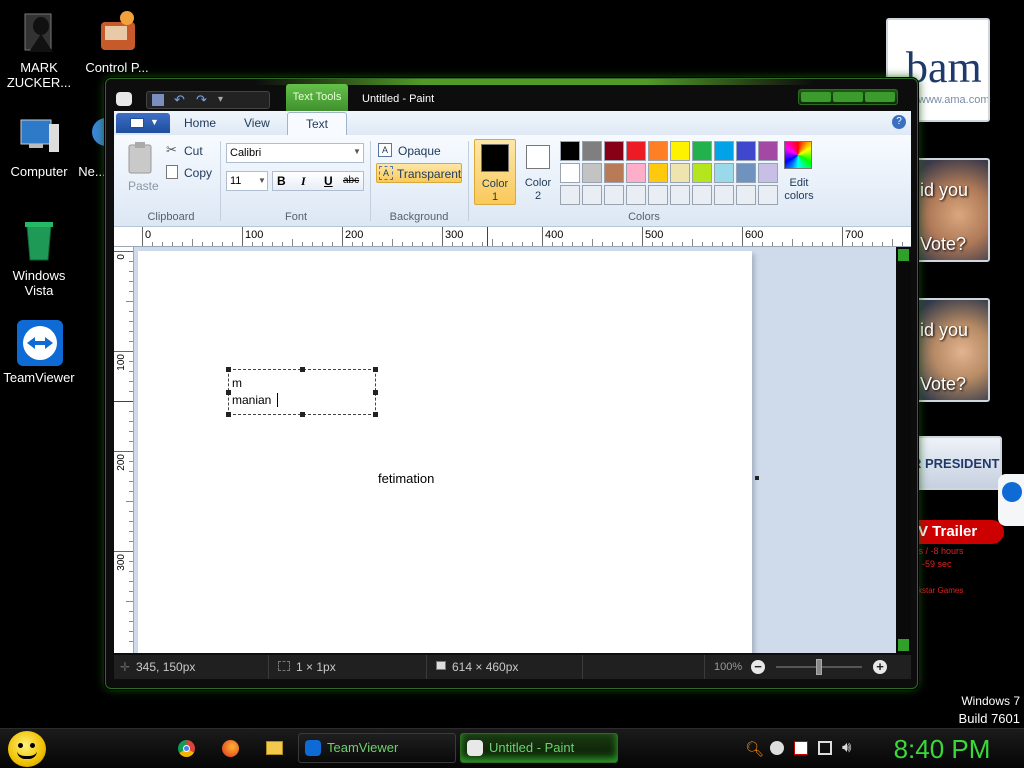  What do you see at coordinates (303, 181) in the screenshot?
I see `italic-button: I` at bounding box center [303, 181].